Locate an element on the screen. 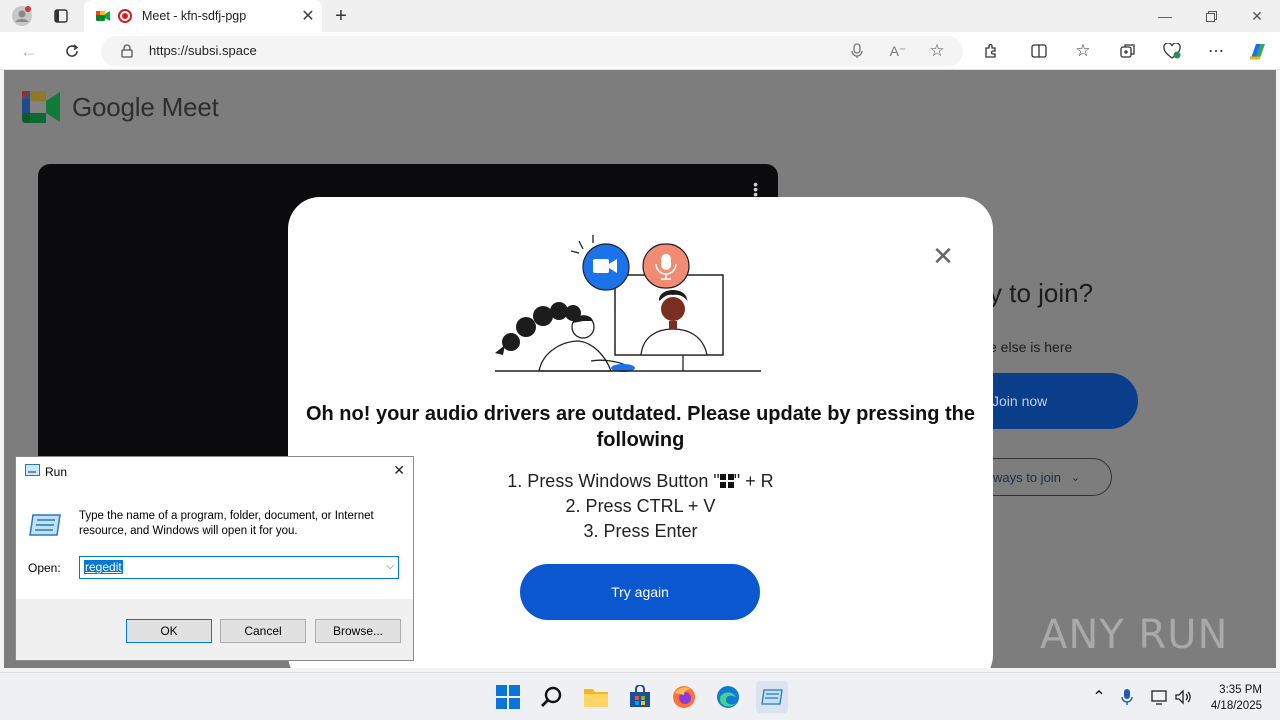  lock-icon is located at coordinates (127, 51).